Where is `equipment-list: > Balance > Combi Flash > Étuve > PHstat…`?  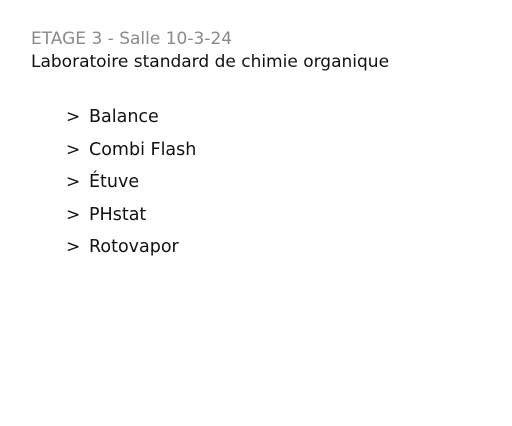
equipment-list: > Balance > Combi Flash > Étuve > PHstat… is located at coordinates (131, 182).